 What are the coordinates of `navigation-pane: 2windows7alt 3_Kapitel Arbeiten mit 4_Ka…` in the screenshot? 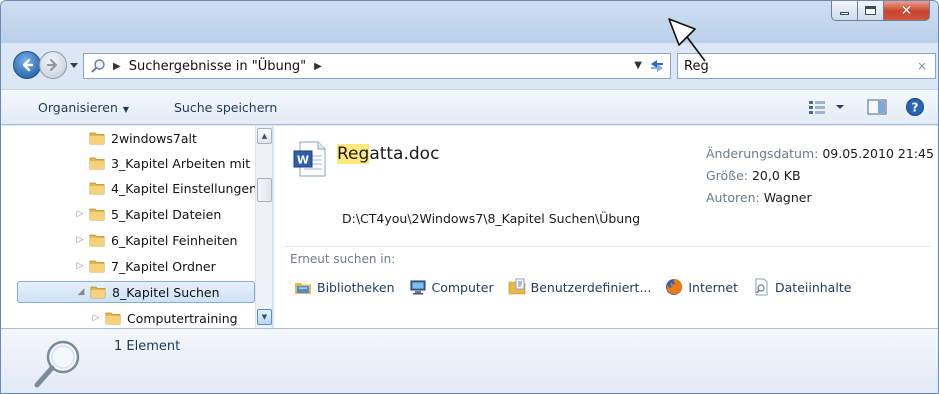 It's located at (137, 227).